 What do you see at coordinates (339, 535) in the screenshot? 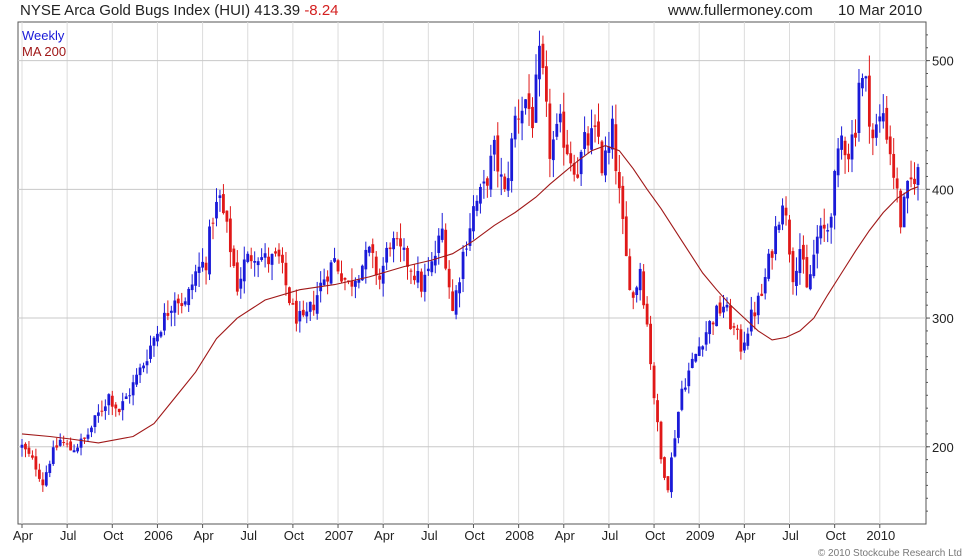
I see `x-tick-label: 2007` at bounding box center [339, 535].